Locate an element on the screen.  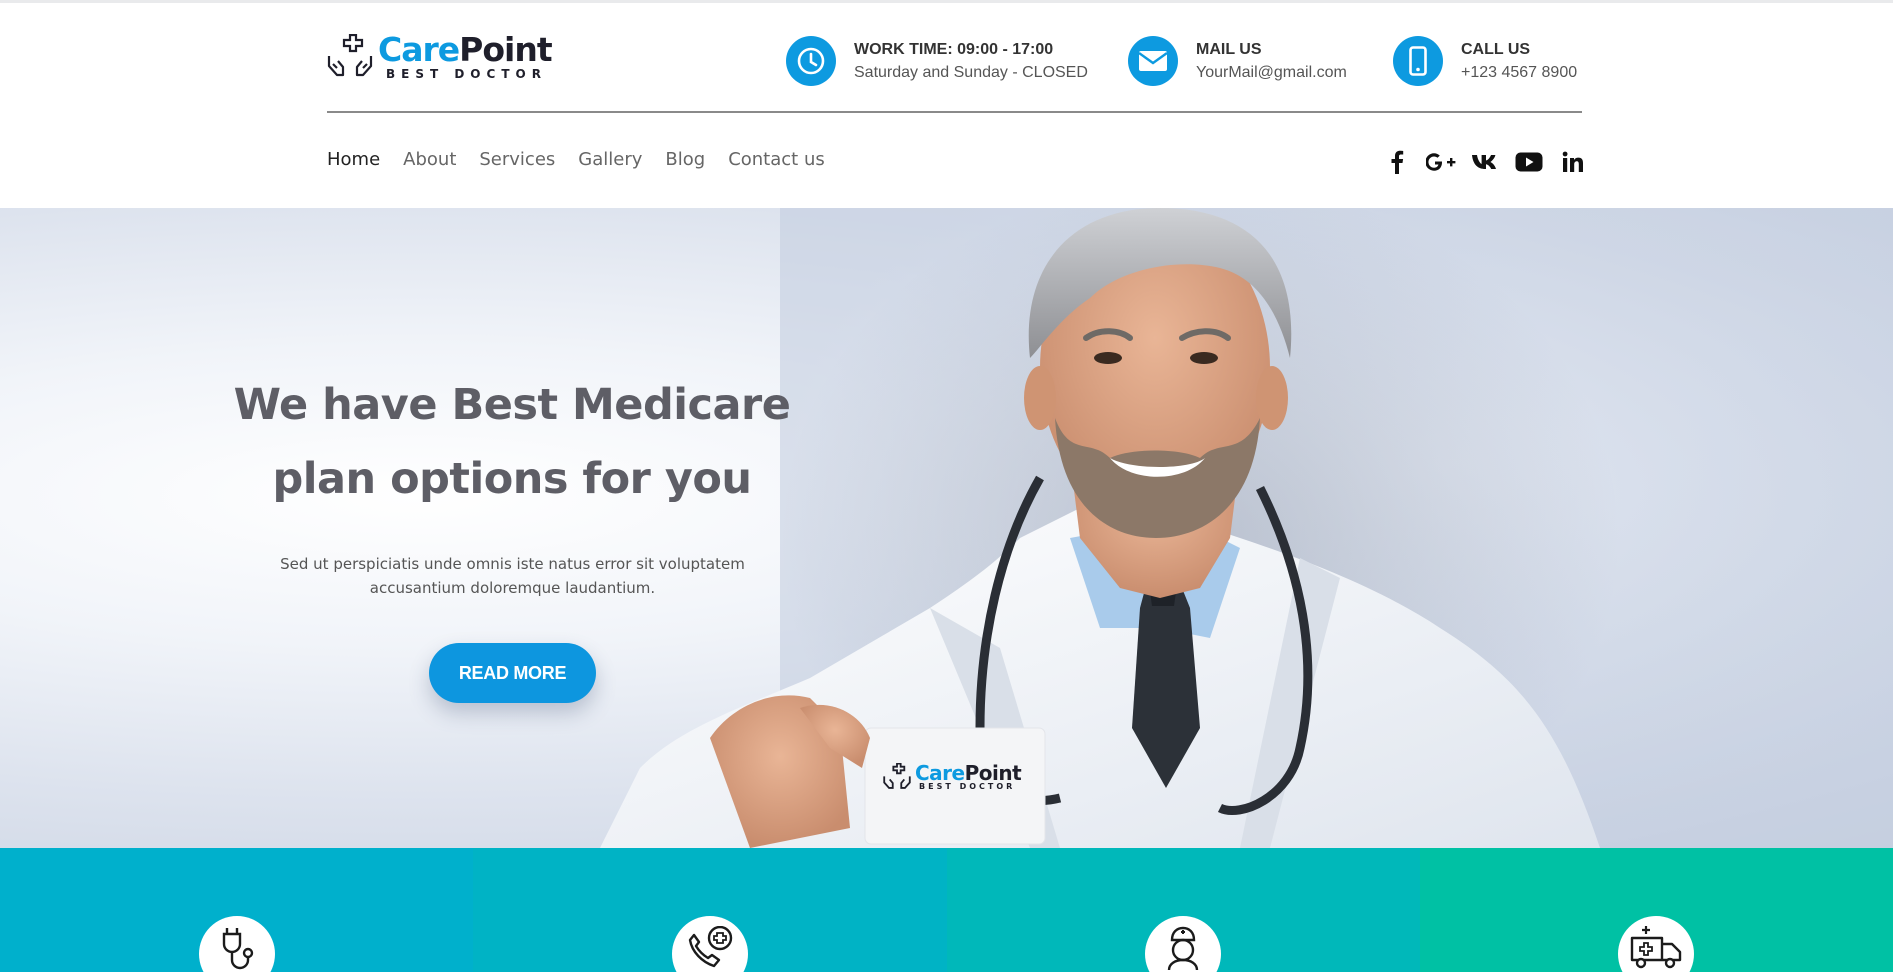
nurse-icon is located at coordinates (1183, 948).